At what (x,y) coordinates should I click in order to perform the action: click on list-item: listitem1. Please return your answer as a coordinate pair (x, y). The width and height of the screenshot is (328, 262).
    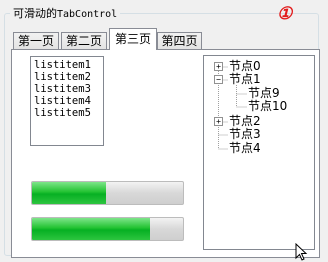
    Looking at the image, I should click on (67, 65).